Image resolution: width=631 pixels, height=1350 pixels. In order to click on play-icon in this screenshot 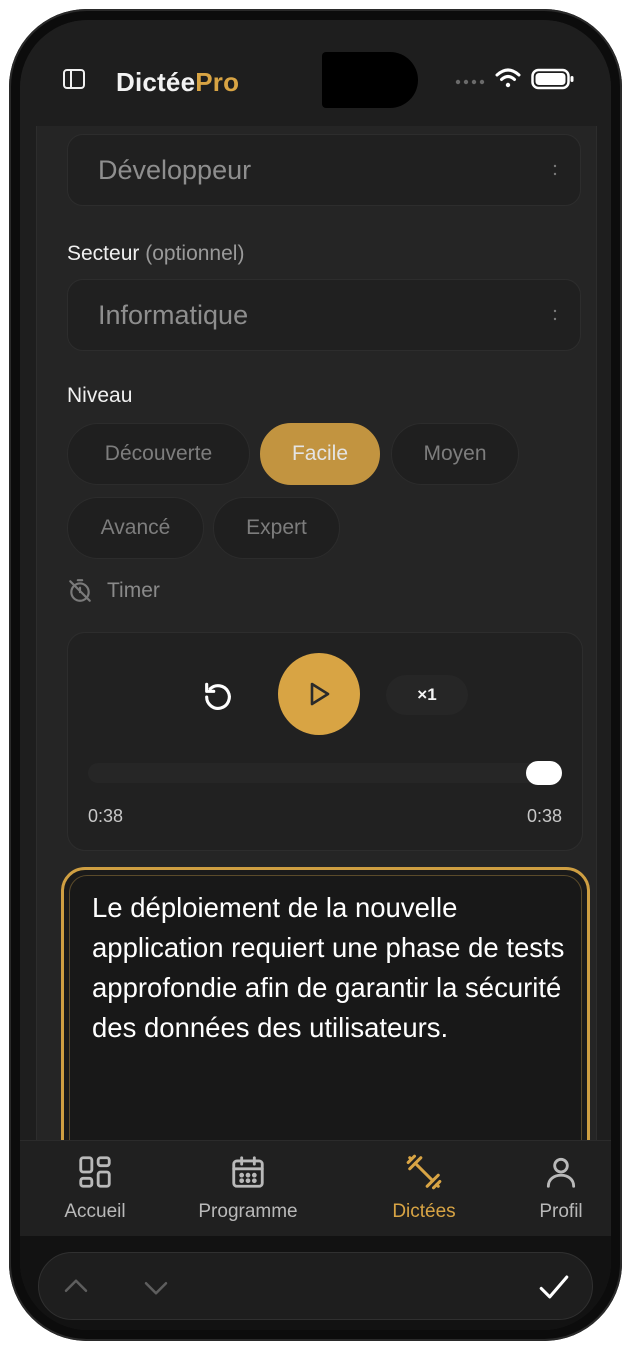, I will do `click(320, 694)`.